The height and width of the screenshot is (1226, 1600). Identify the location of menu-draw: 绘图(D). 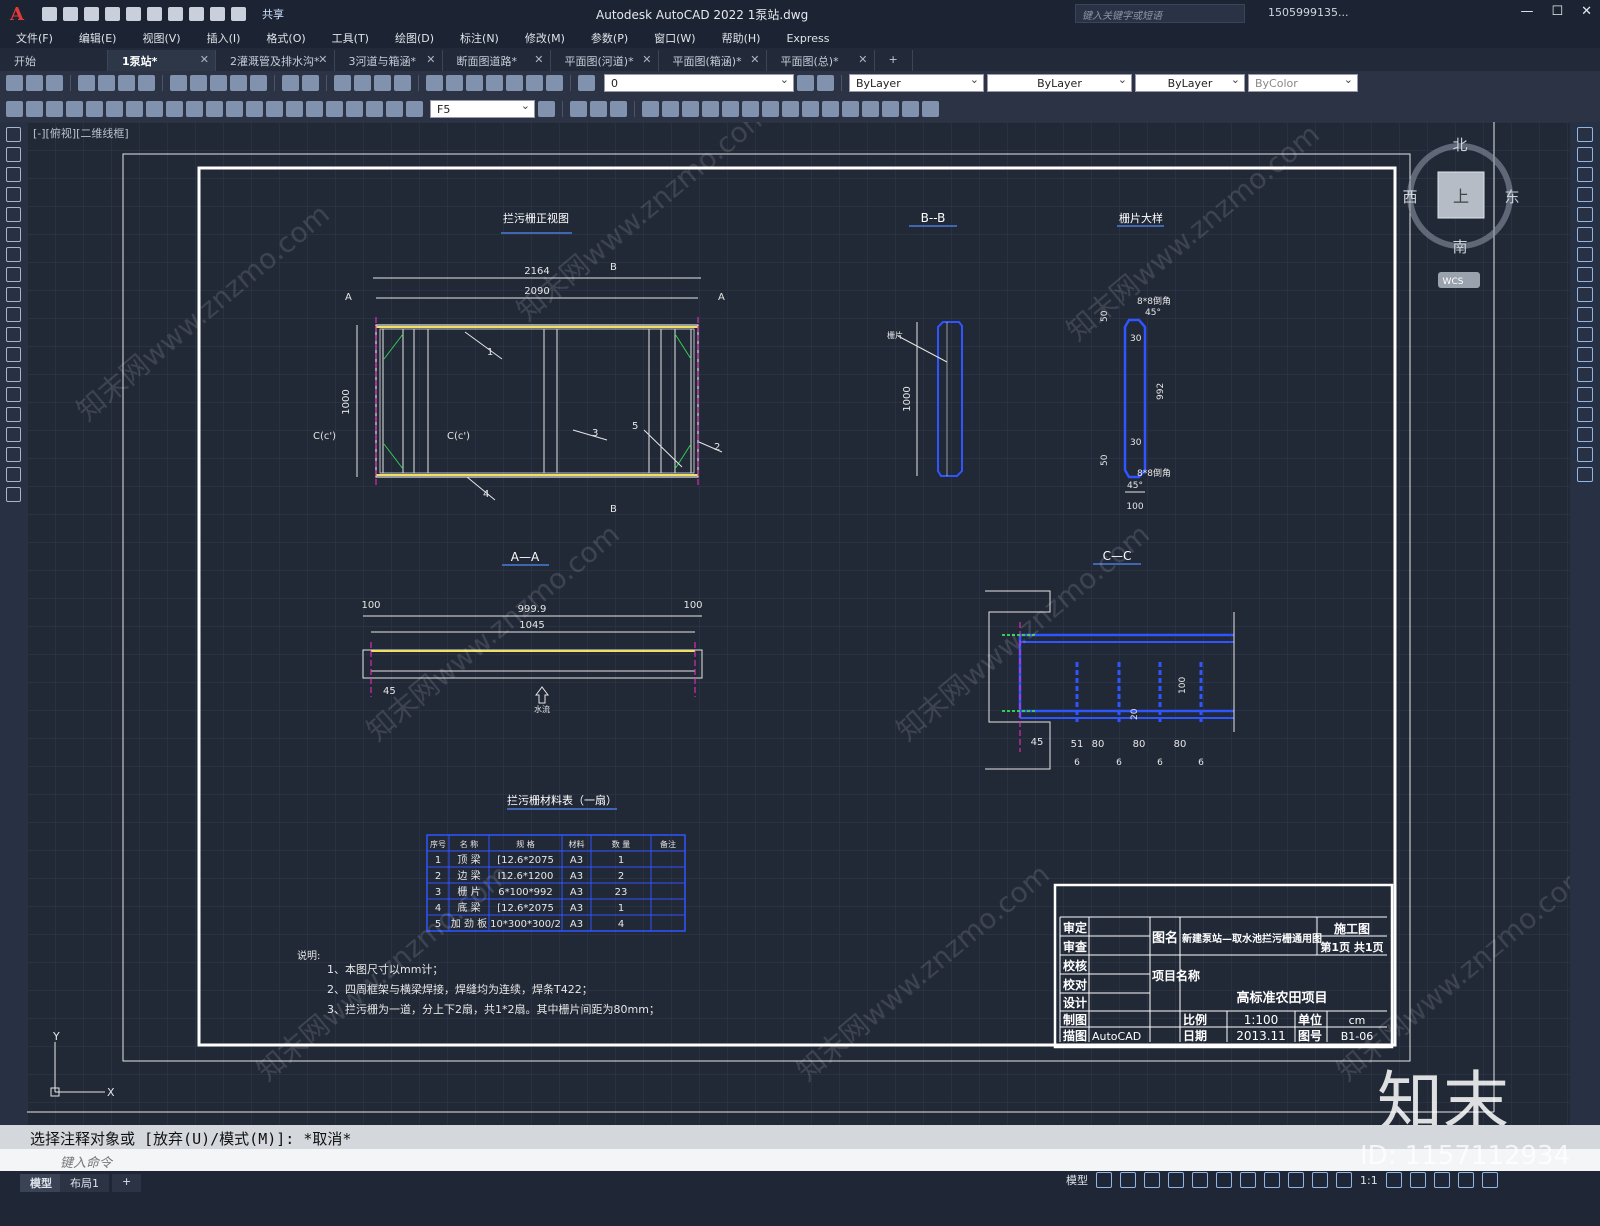
(414, 38).